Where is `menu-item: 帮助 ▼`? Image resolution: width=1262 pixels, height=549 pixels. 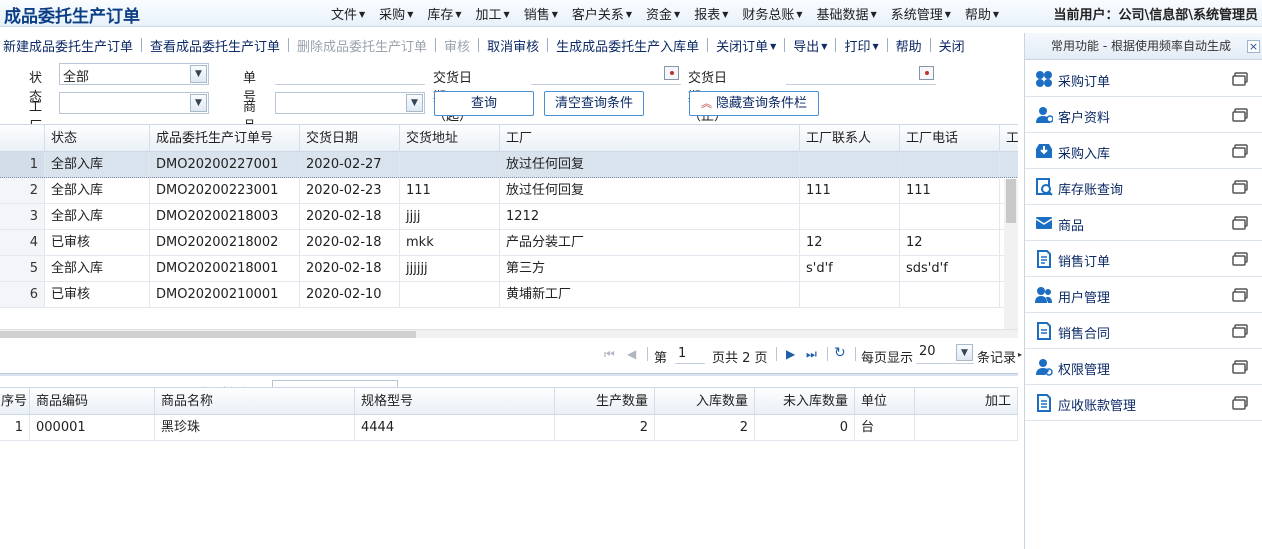
menu-item: 帮助 ▼ is located at coordinates (982, 13).